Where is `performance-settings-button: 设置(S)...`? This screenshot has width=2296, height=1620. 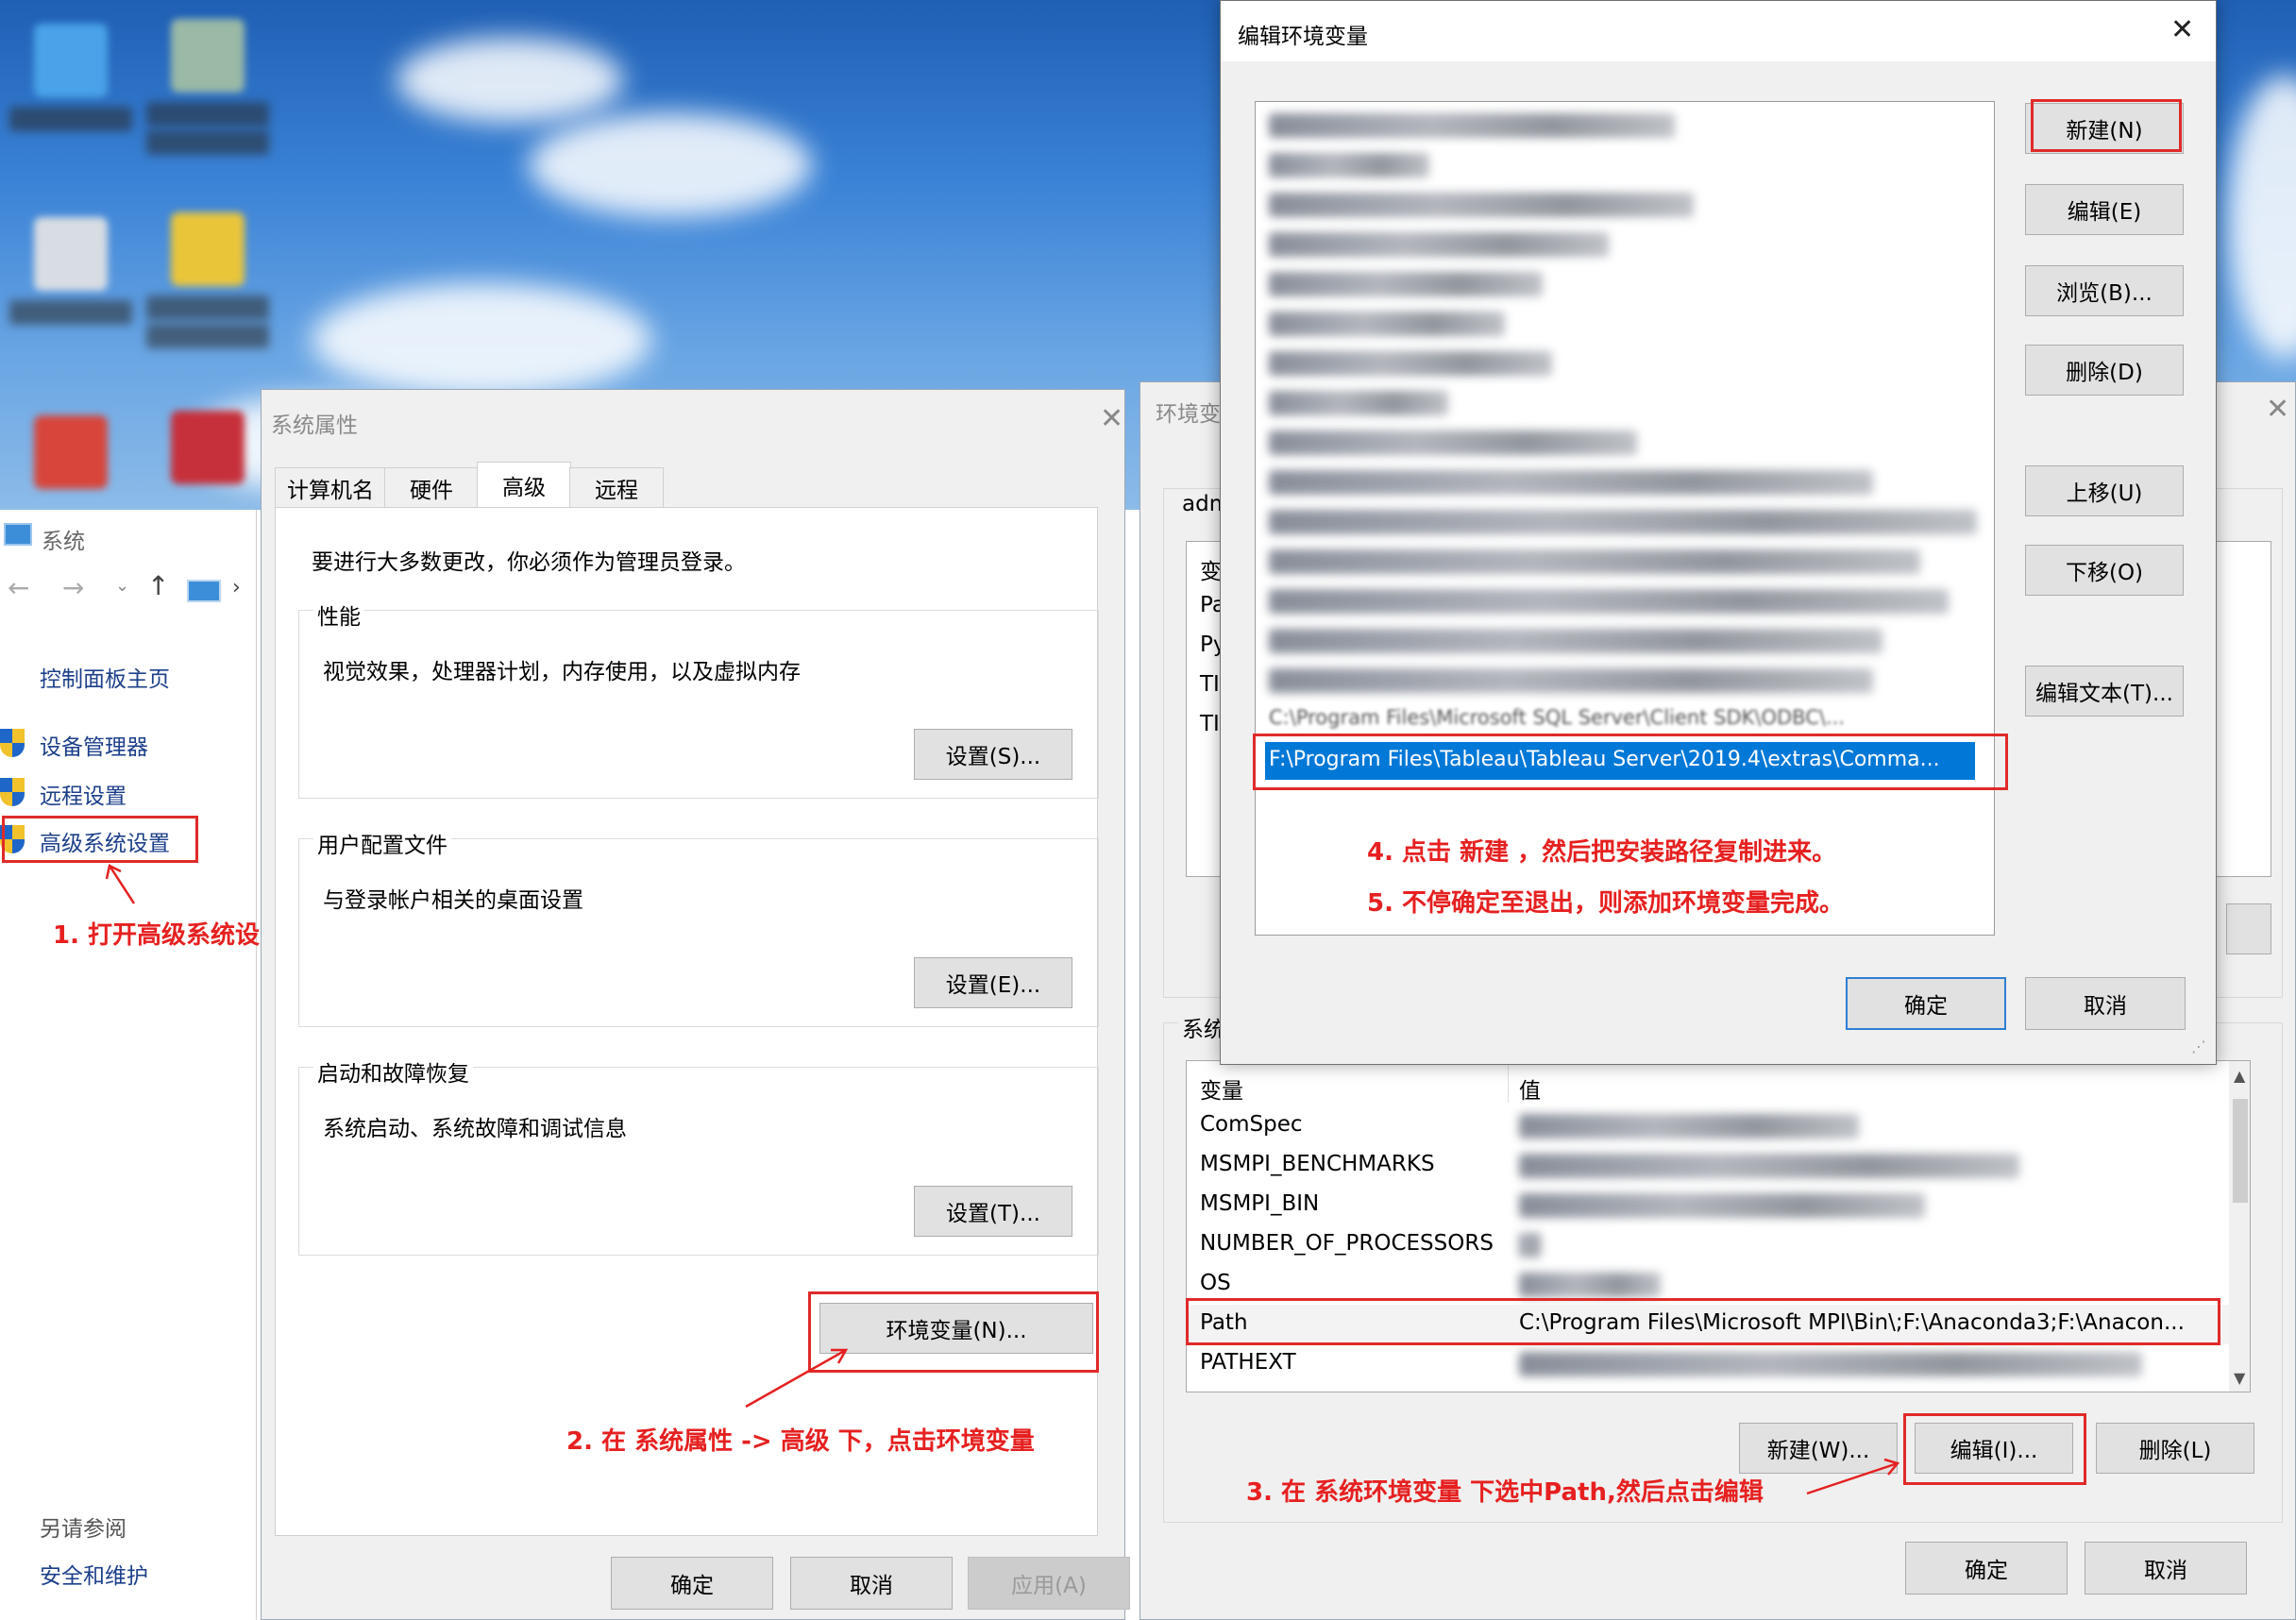 performance-settings-button: 设置(S)... is located at coordinates (993, 755).